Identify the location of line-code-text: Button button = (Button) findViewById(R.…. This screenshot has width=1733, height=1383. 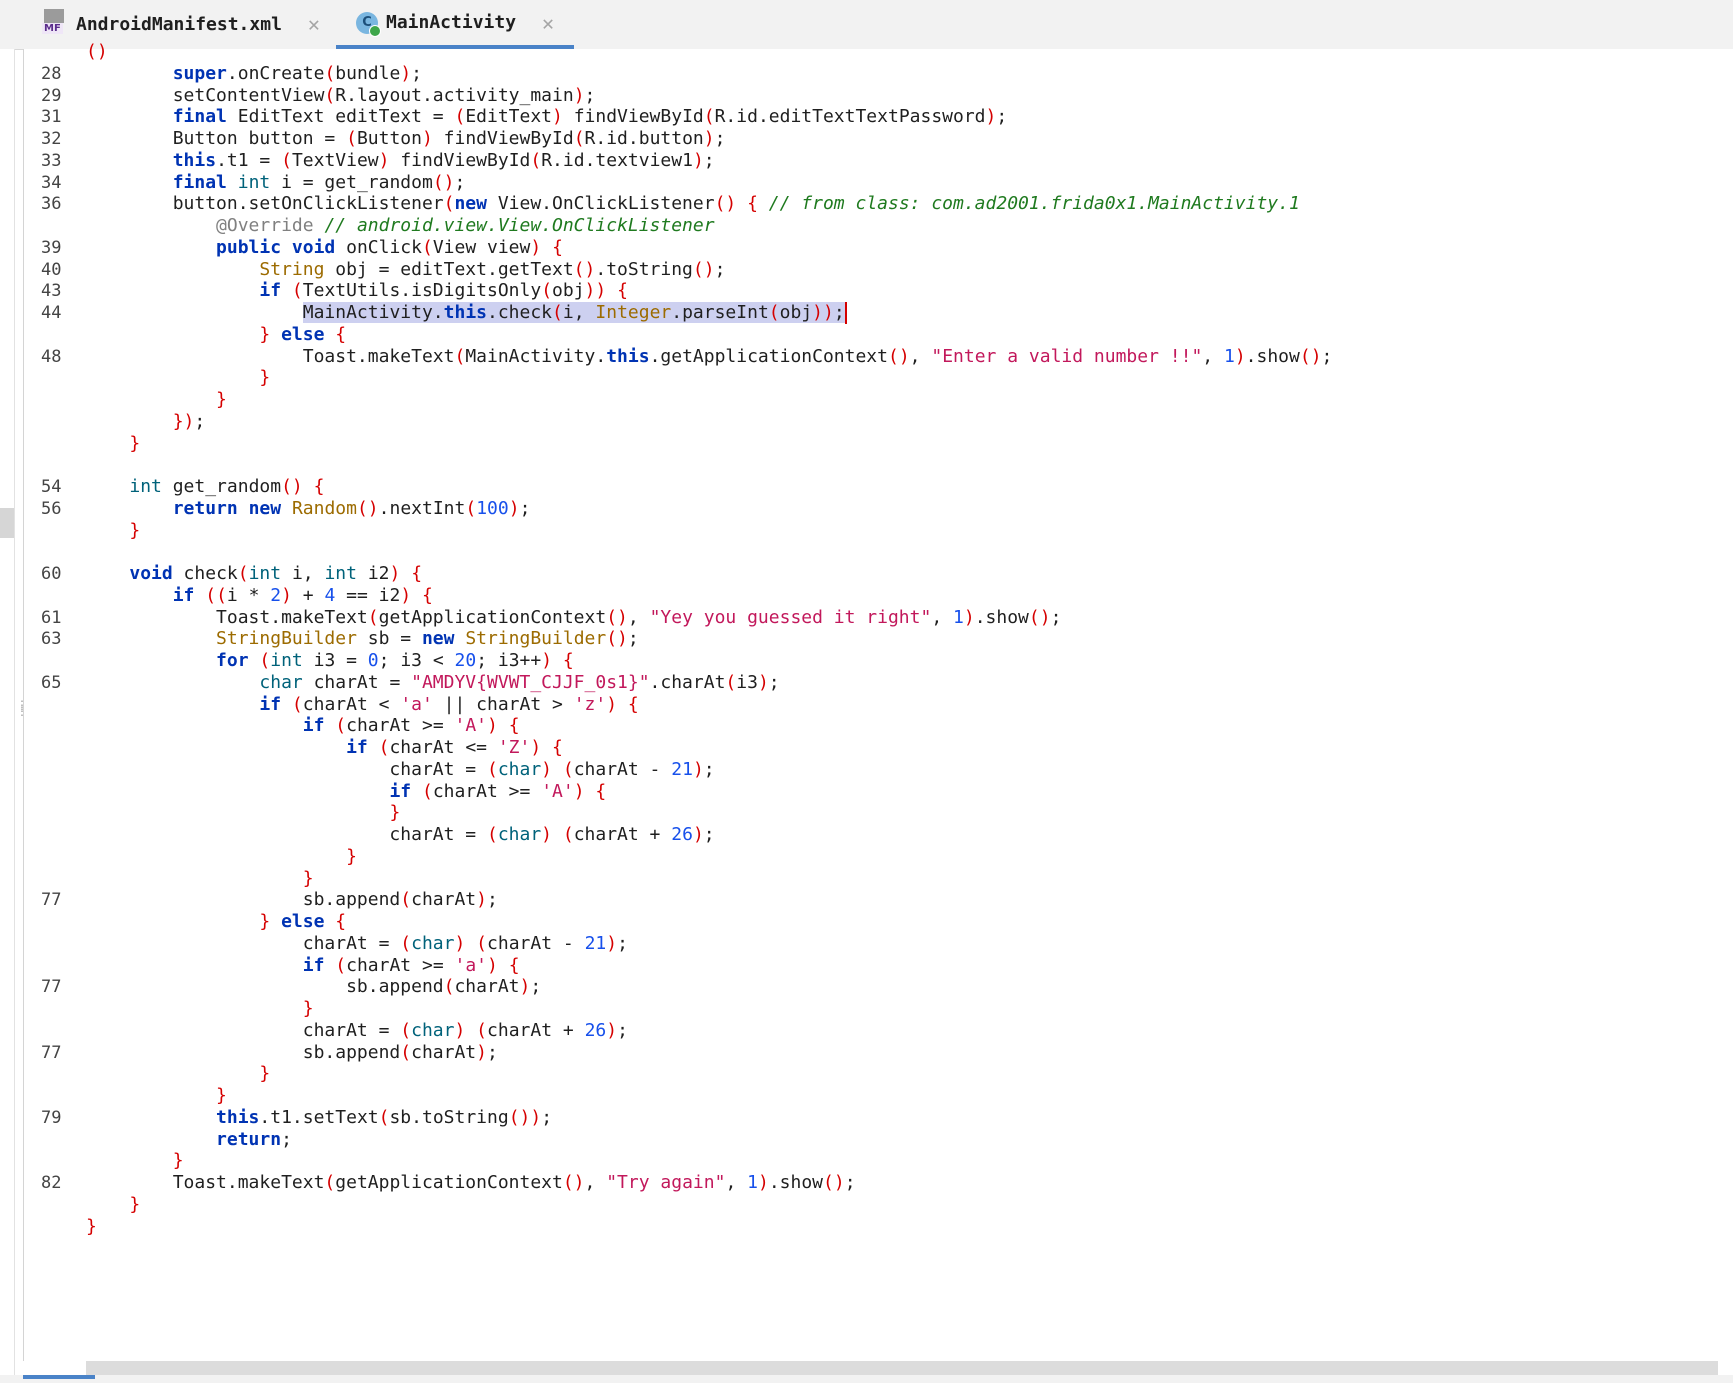
(406, 138).